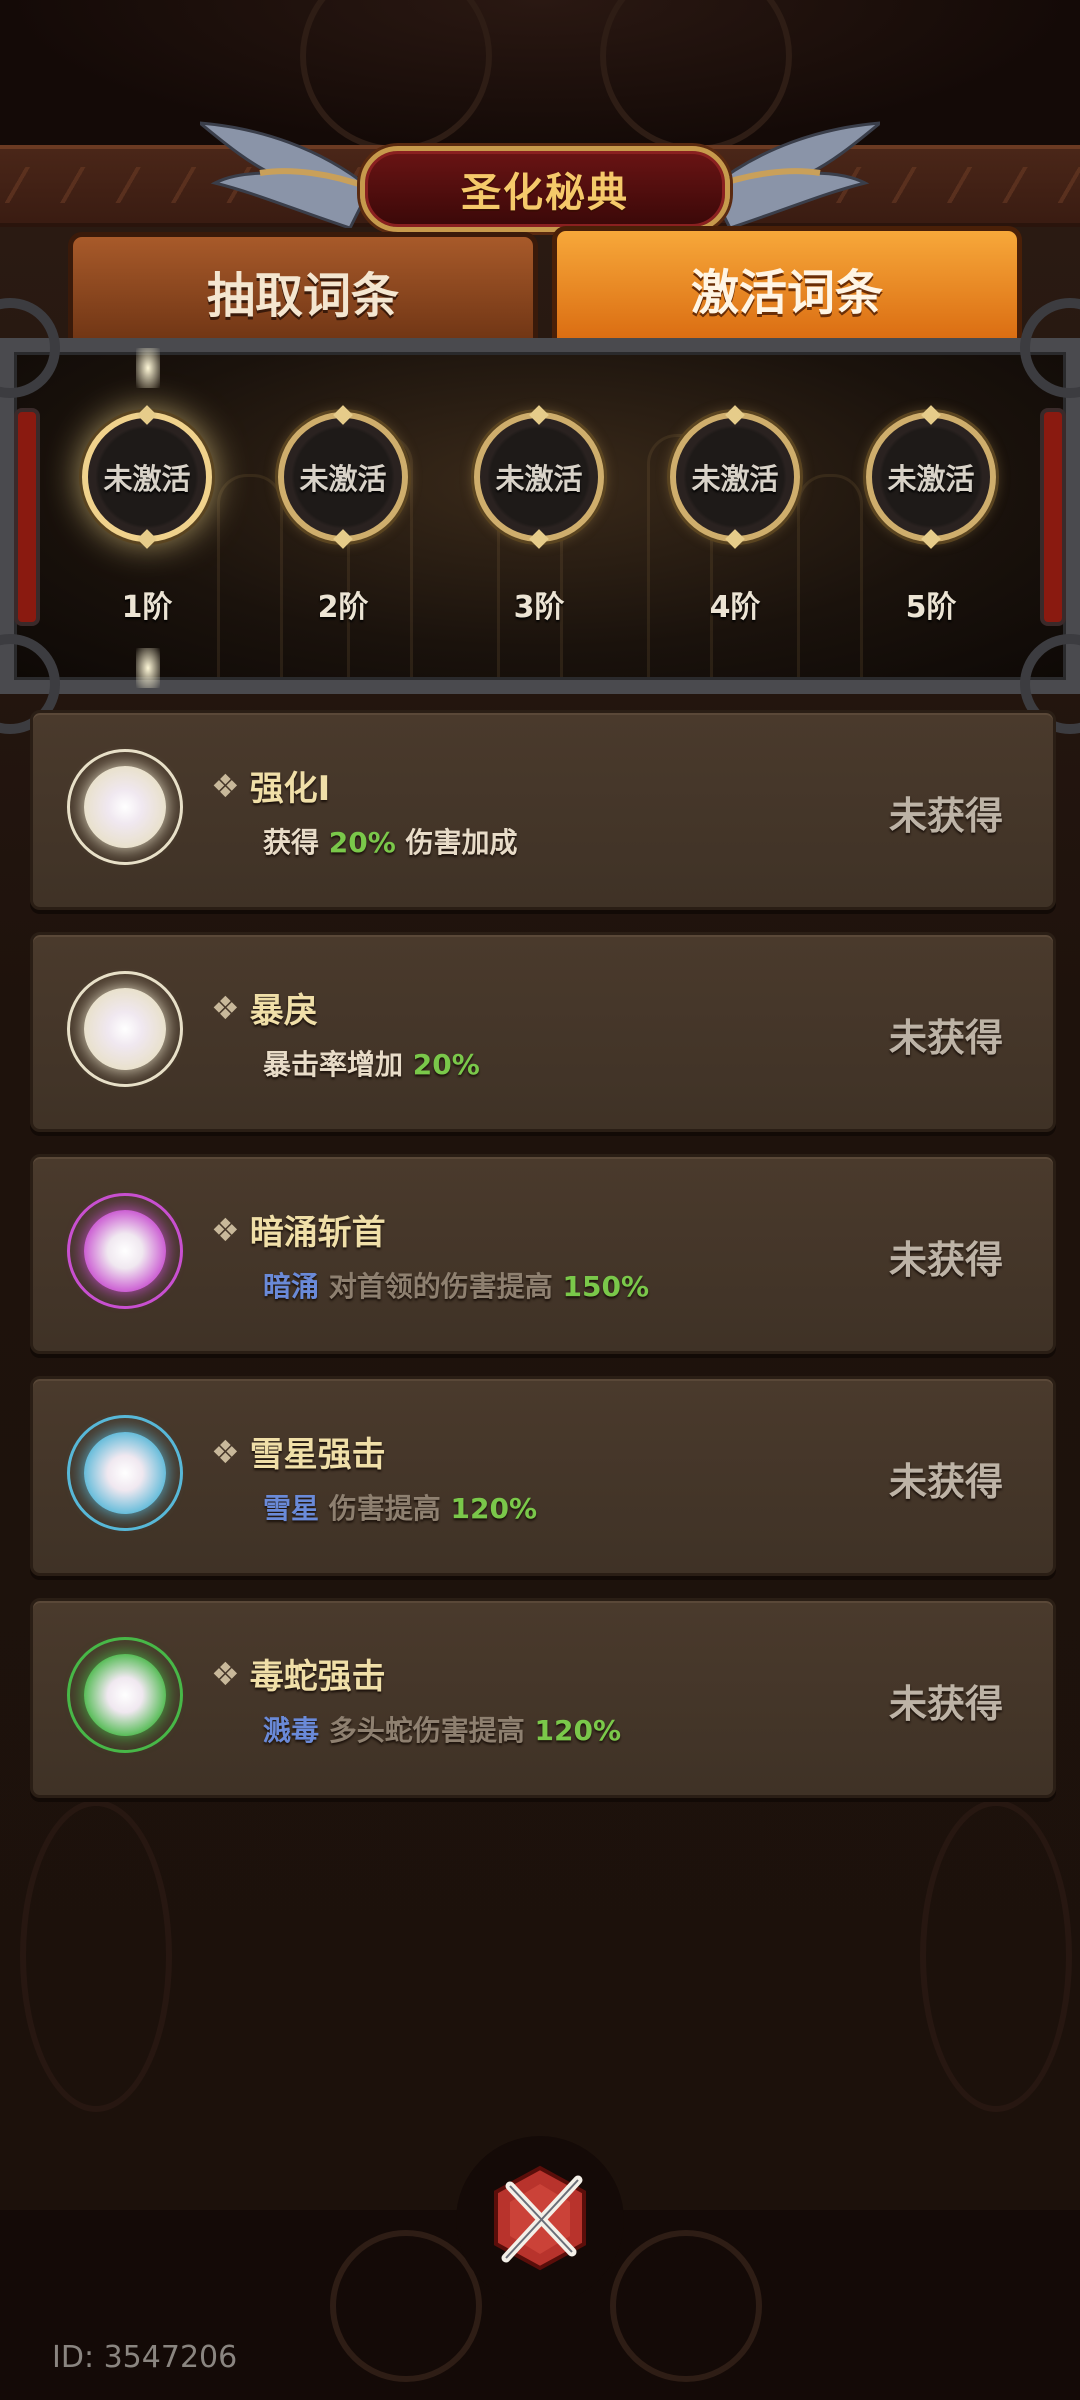 This screenshot has height=2400, width=1080. I want to click on affix-card: ❖ 暴戾 暴击率增加 20% 未获得, so click(543, 1032).